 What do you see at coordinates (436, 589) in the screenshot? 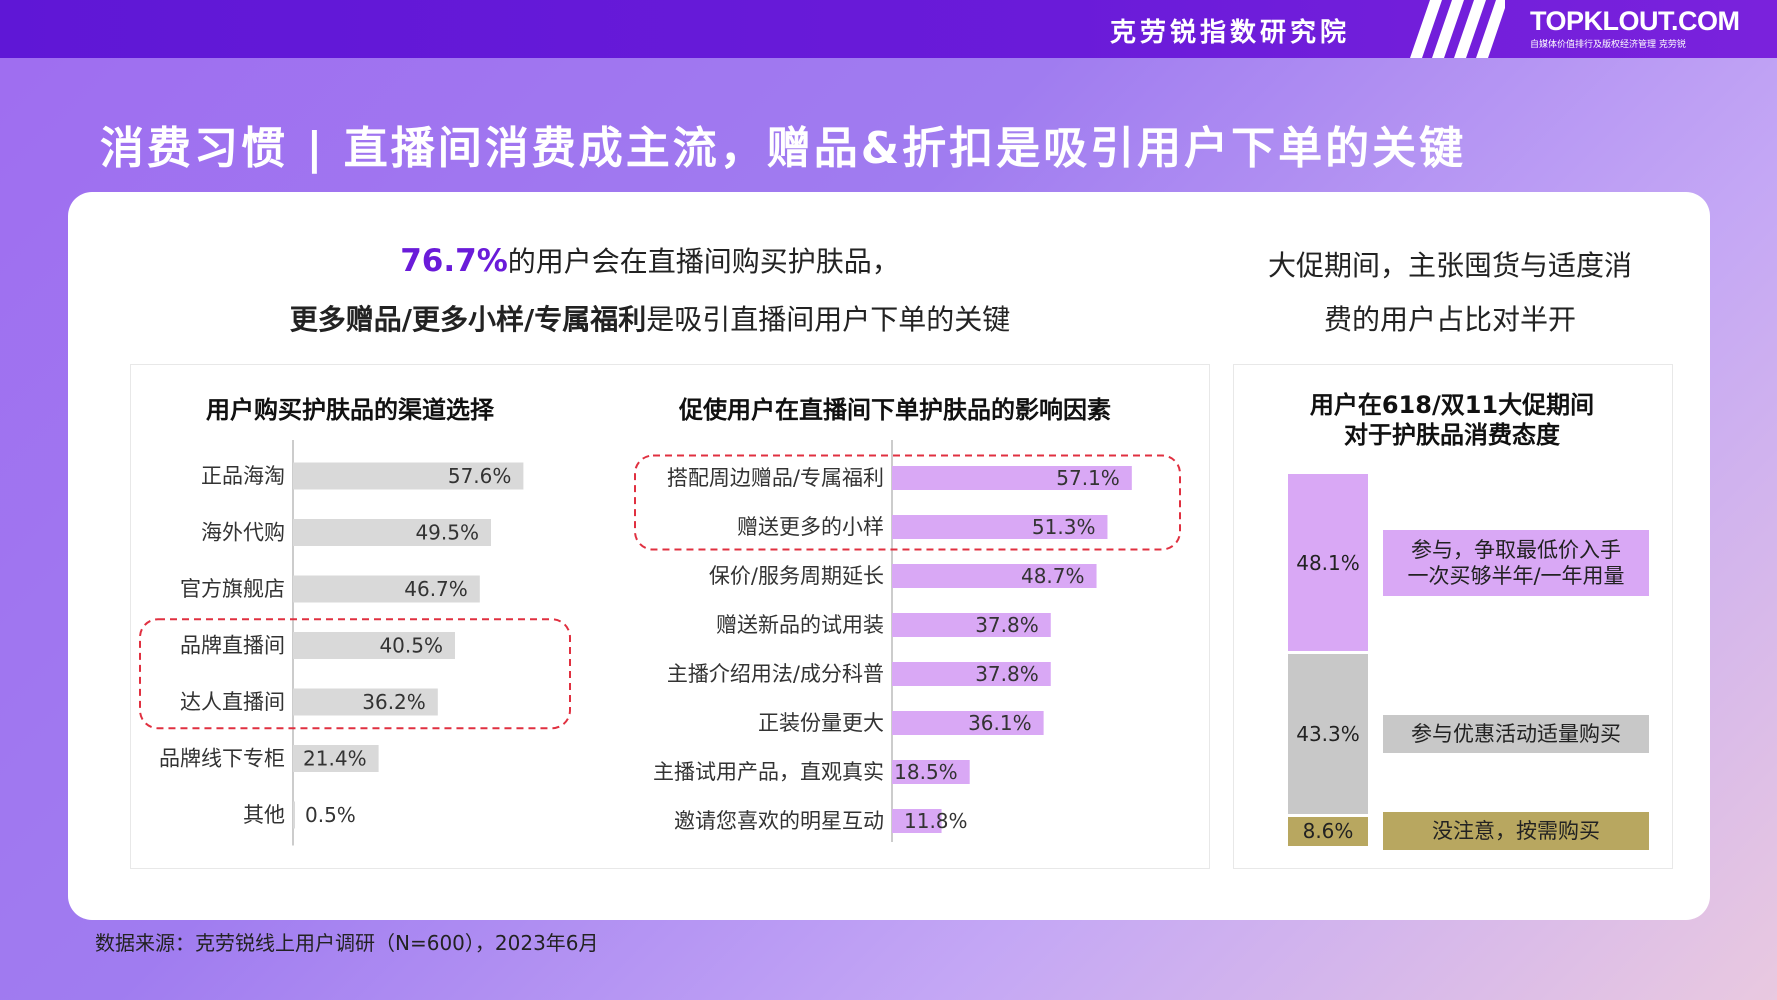
I see `value-label: 46.7%` at bounding box center [436, 589].